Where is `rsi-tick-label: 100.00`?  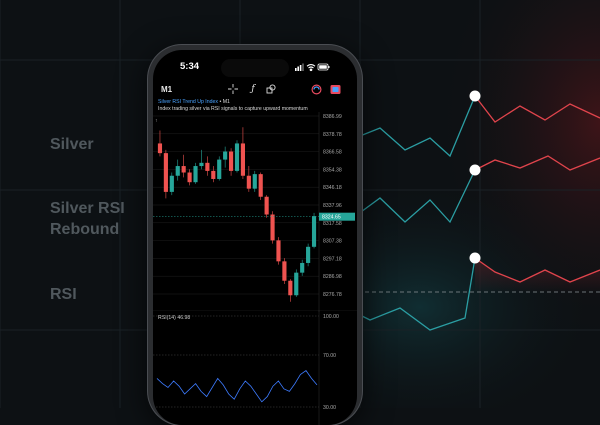 rsi-tick-label: 100.00 is located at coordinates (331, 317).